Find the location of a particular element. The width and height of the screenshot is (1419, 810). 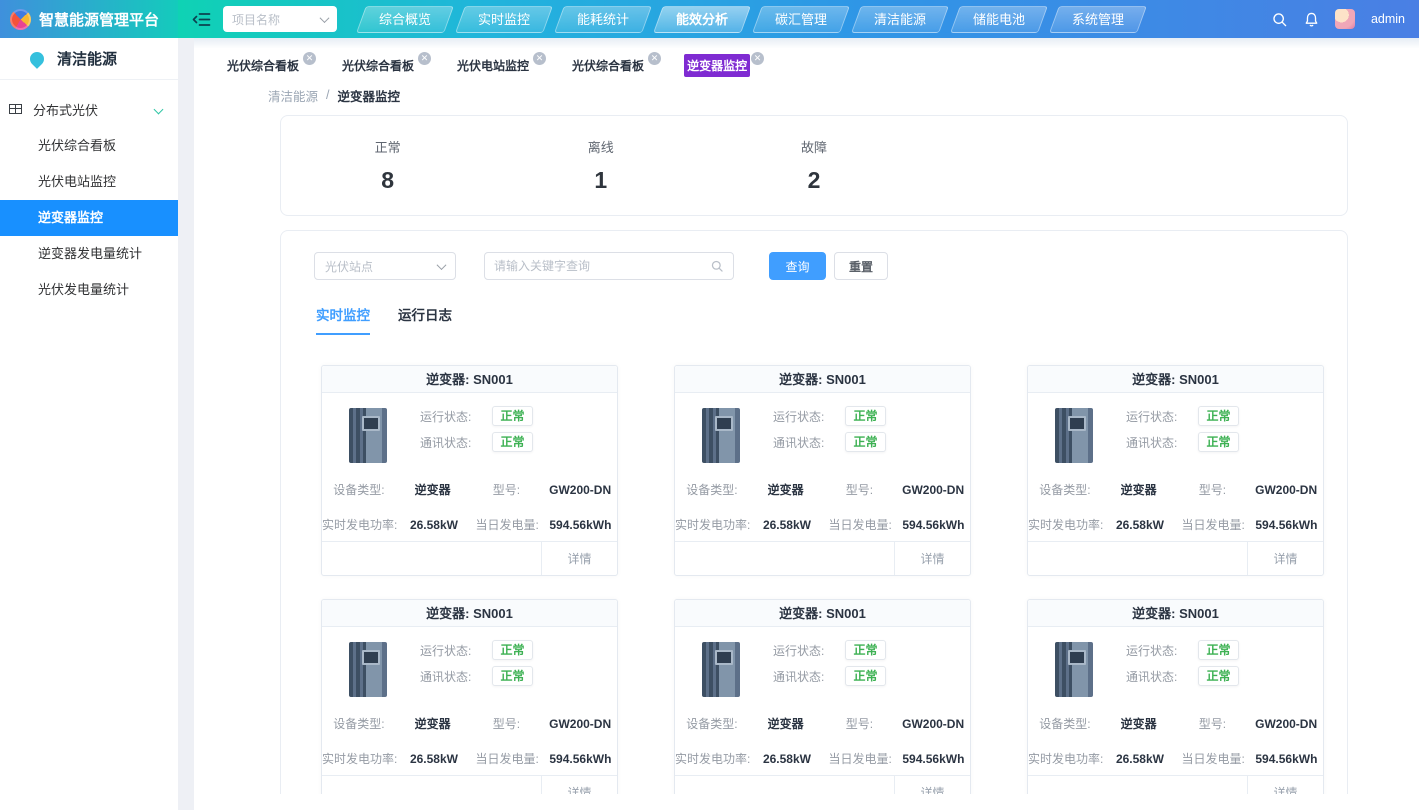

chevron-down-icon is located at coordinates (441, 264).